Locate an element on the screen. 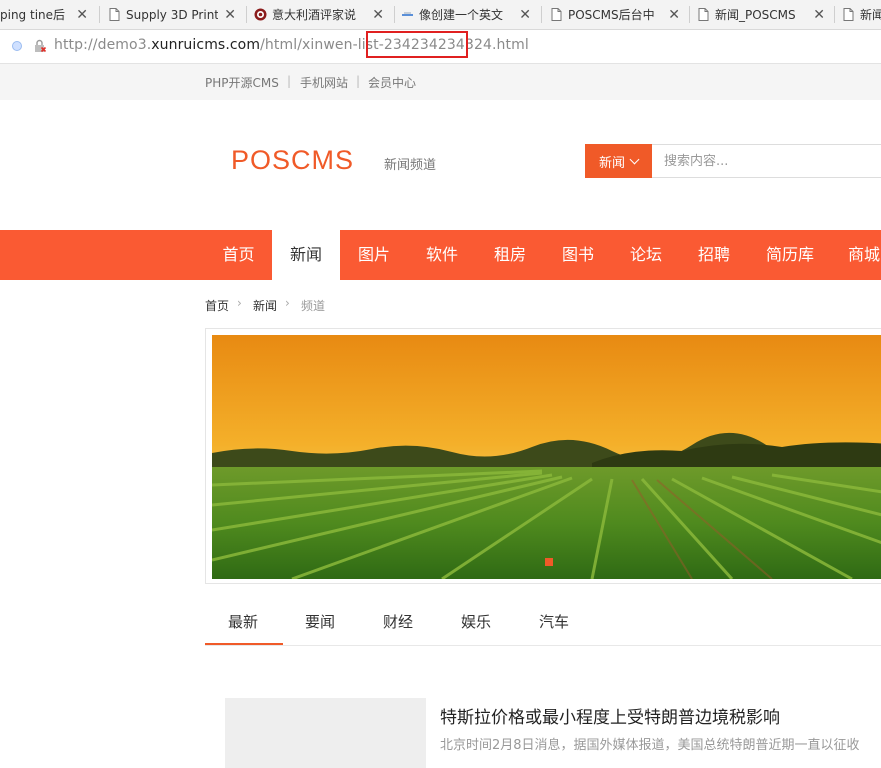  search-category-label: 新闻 is located at coordinates (611, 163).